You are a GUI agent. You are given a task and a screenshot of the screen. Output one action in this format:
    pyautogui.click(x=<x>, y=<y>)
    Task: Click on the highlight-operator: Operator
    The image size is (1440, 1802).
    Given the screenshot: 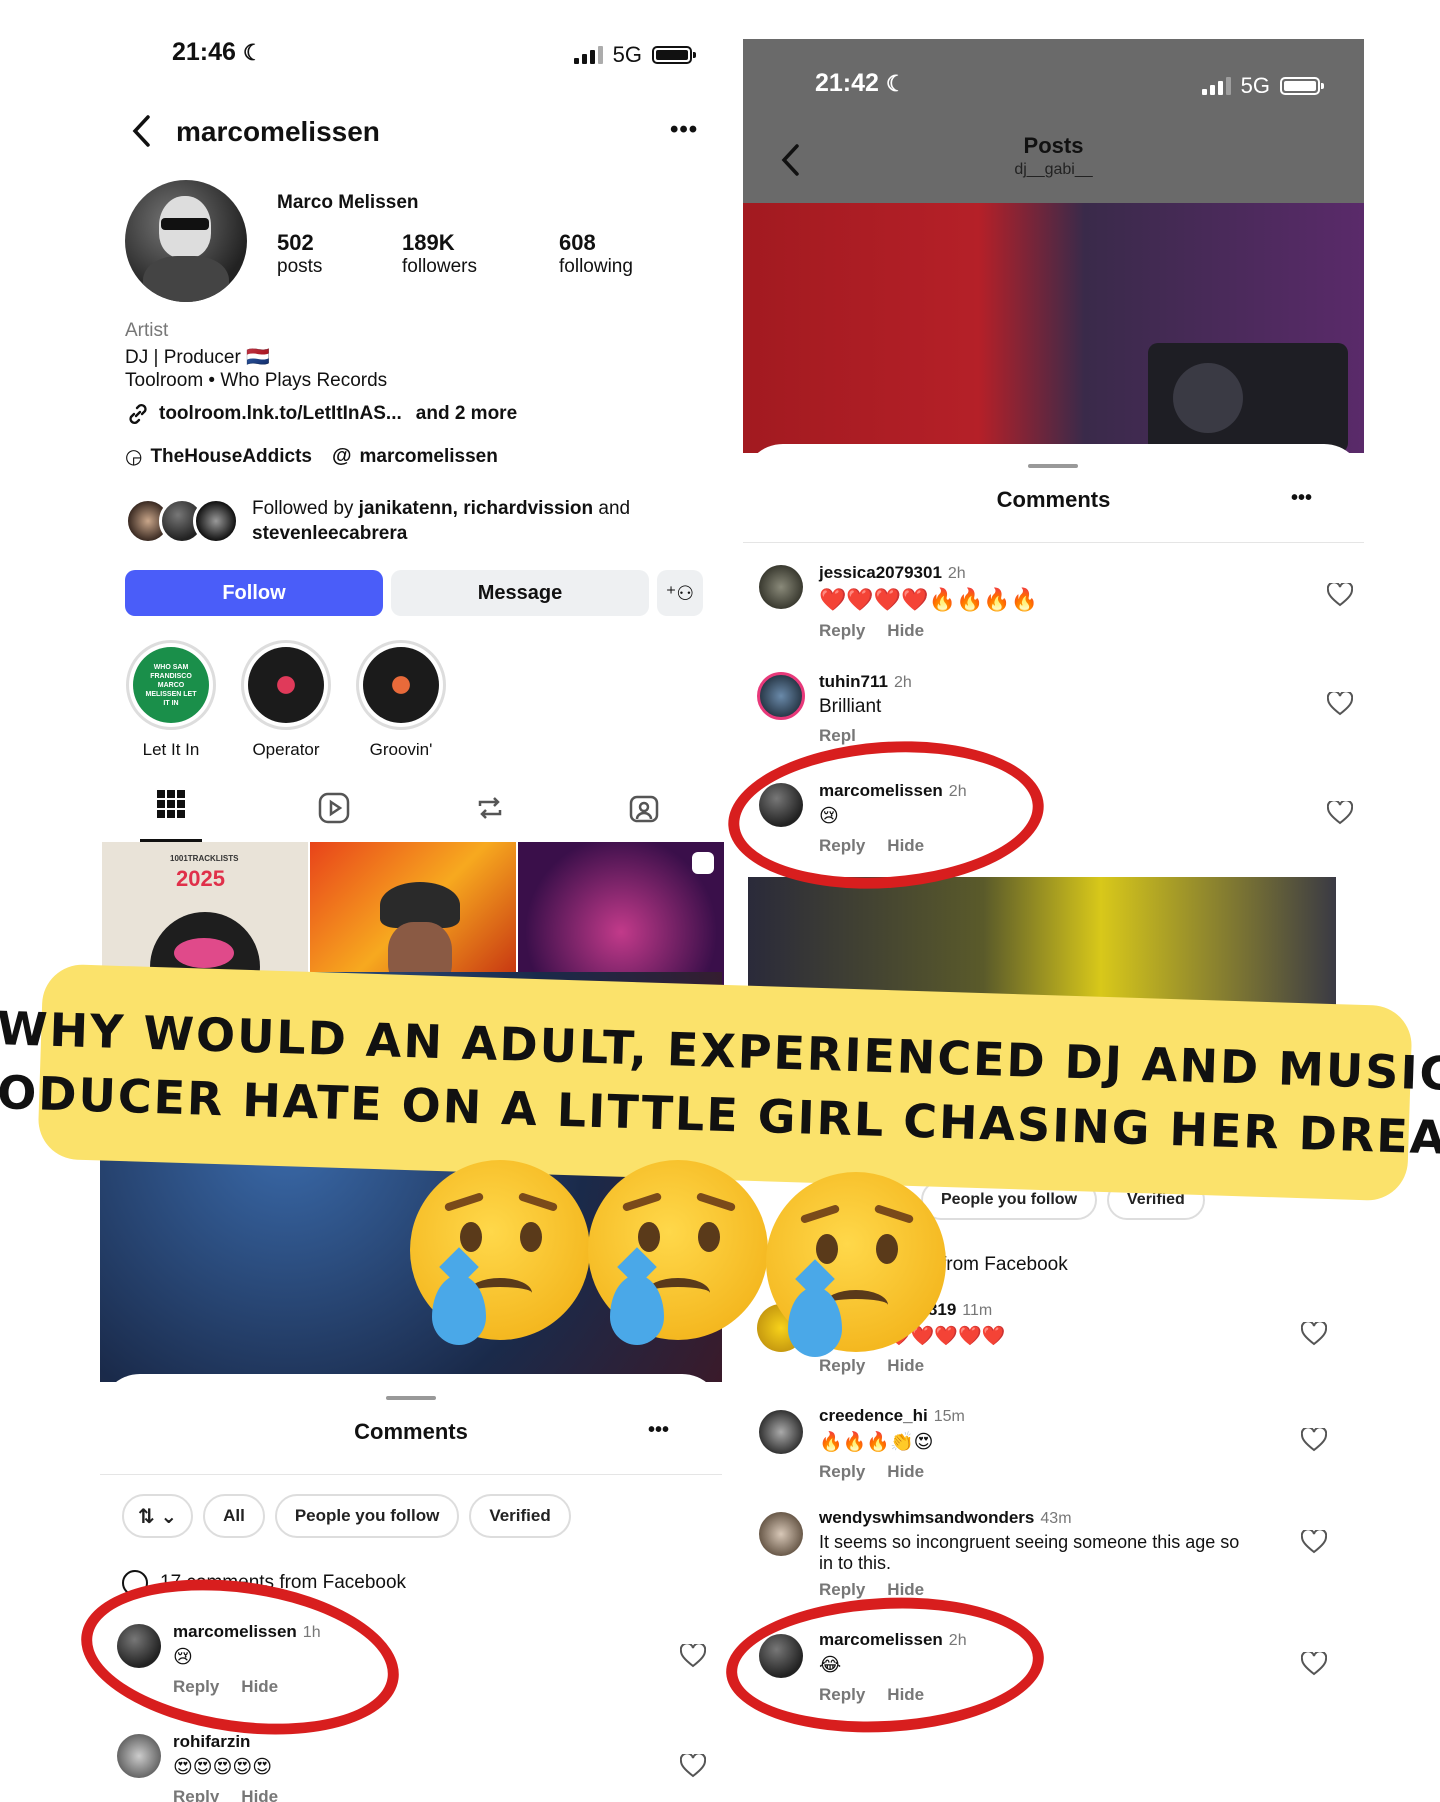 What is the action you would take?
    pyautogui.click(x=286, y=700)
    